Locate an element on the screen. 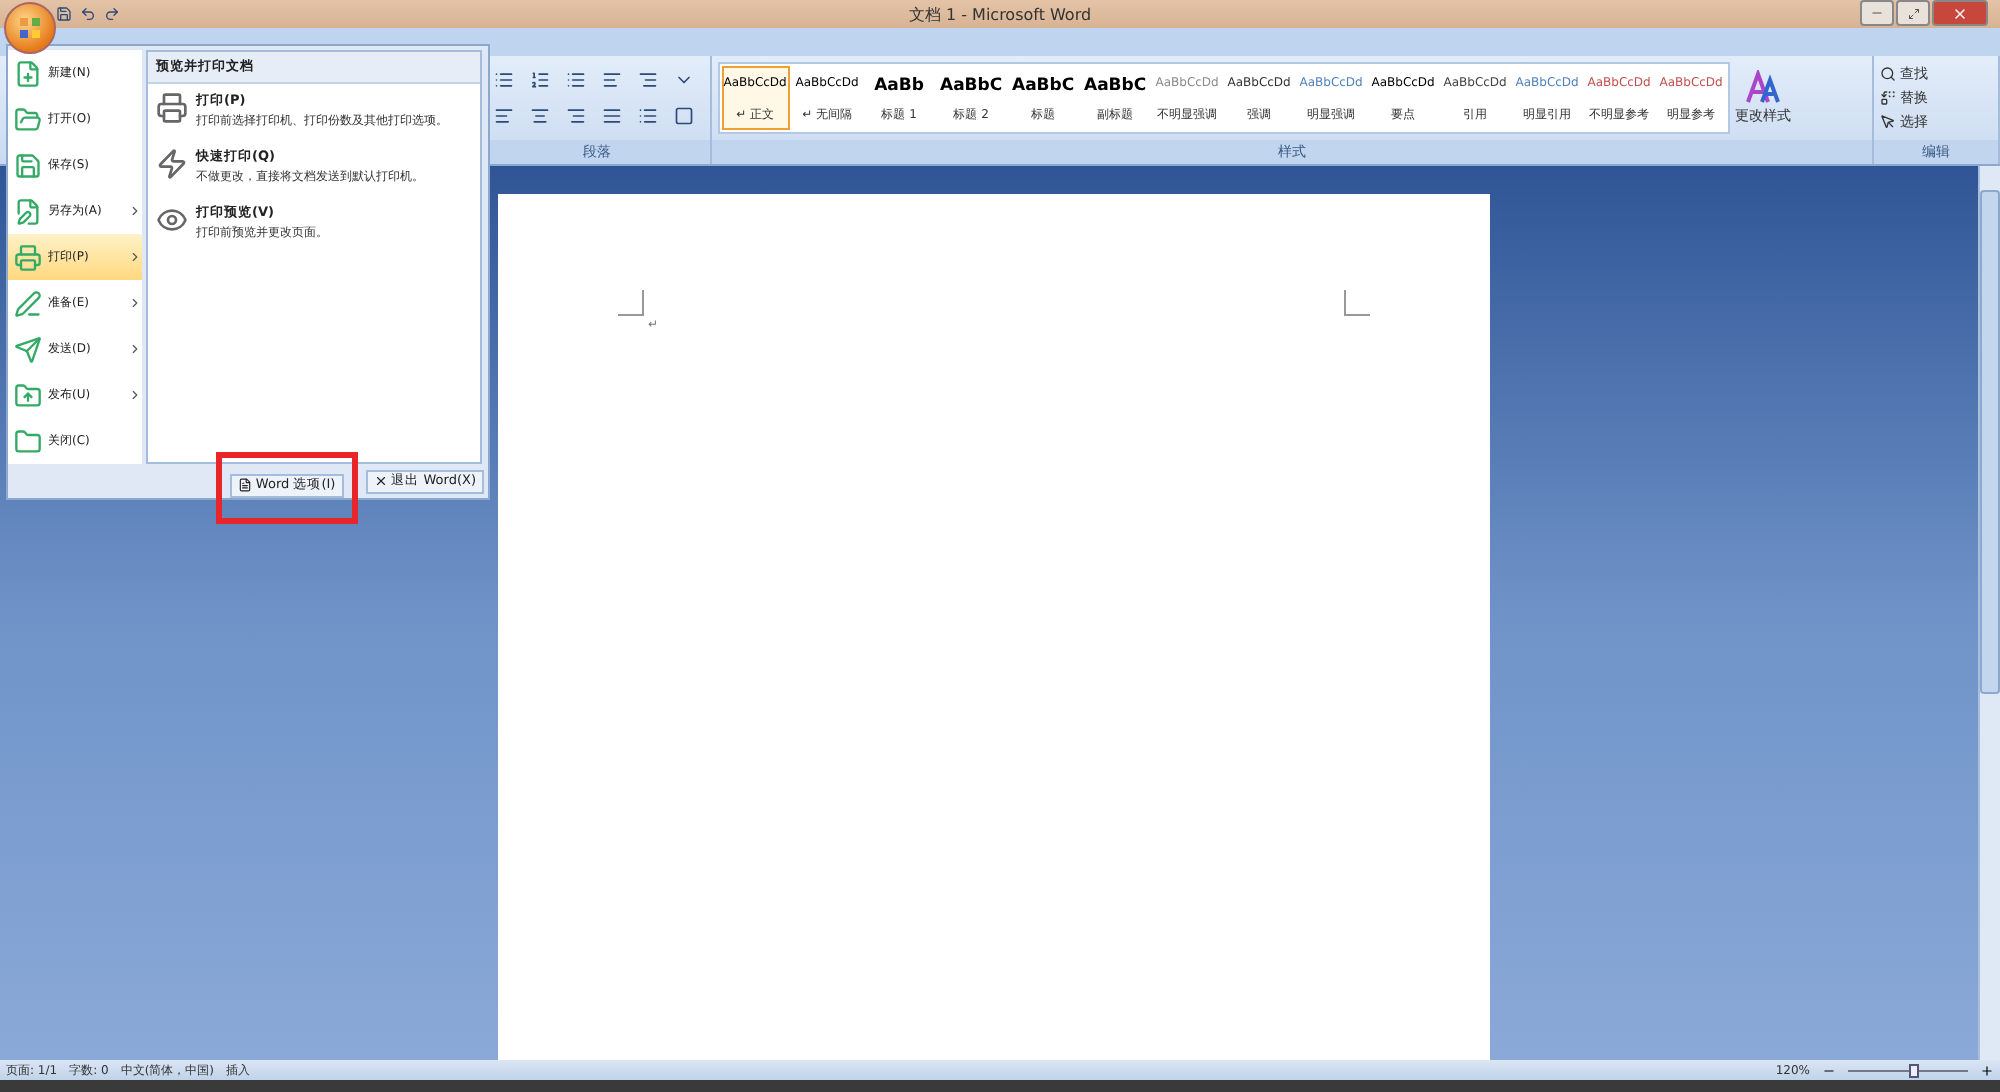  undo-icon is located at coordinates (88, 13).